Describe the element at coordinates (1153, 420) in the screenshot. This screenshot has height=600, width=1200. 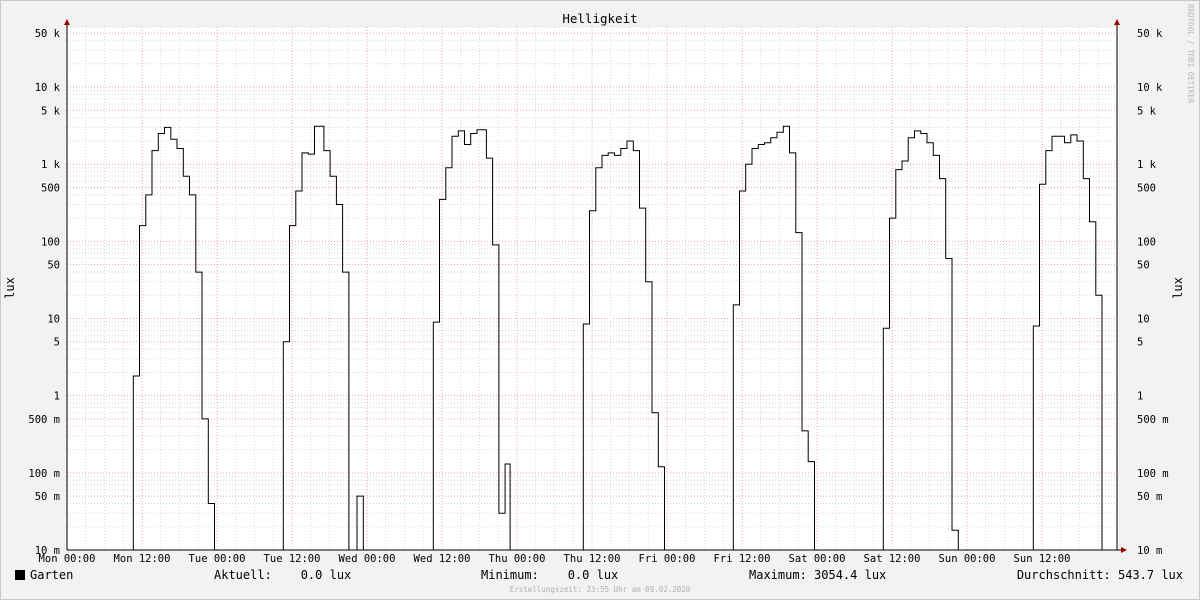
I see `y-tick-label-right: 500 m` at that location.